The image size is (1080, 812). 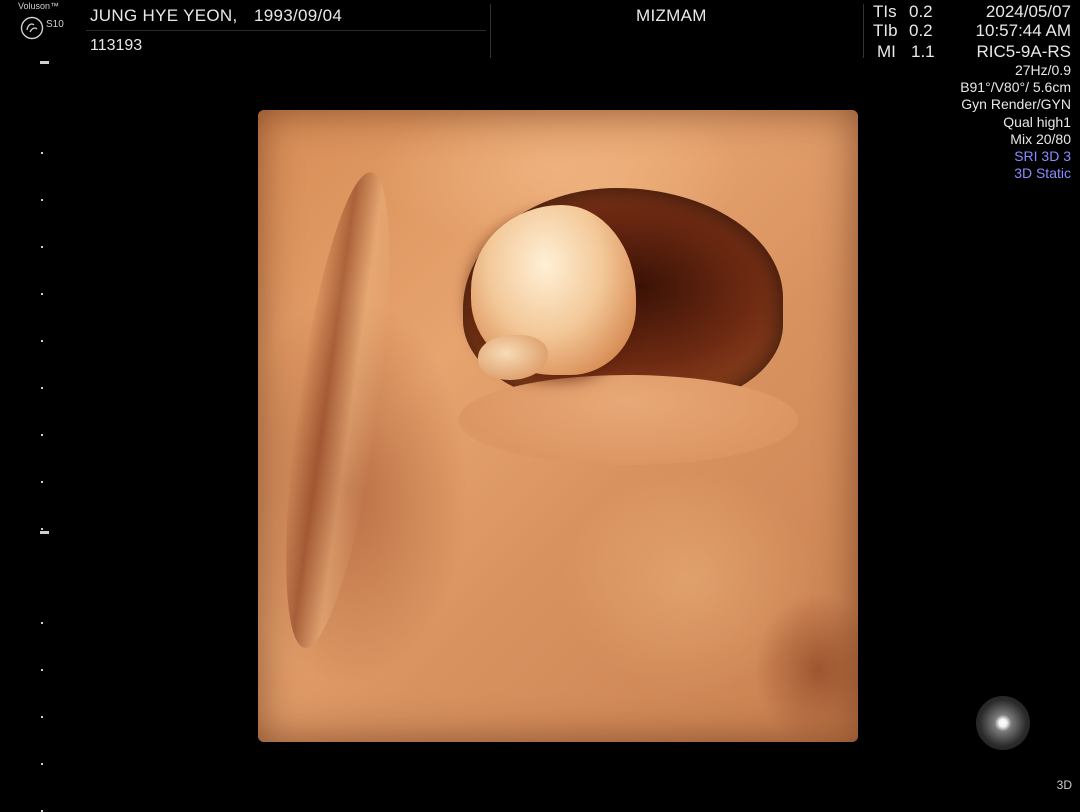 What do you see at coordinates (513, 357) in the screenshot?
I see `embryo-limb-shape` at bounding box center [513, 357].